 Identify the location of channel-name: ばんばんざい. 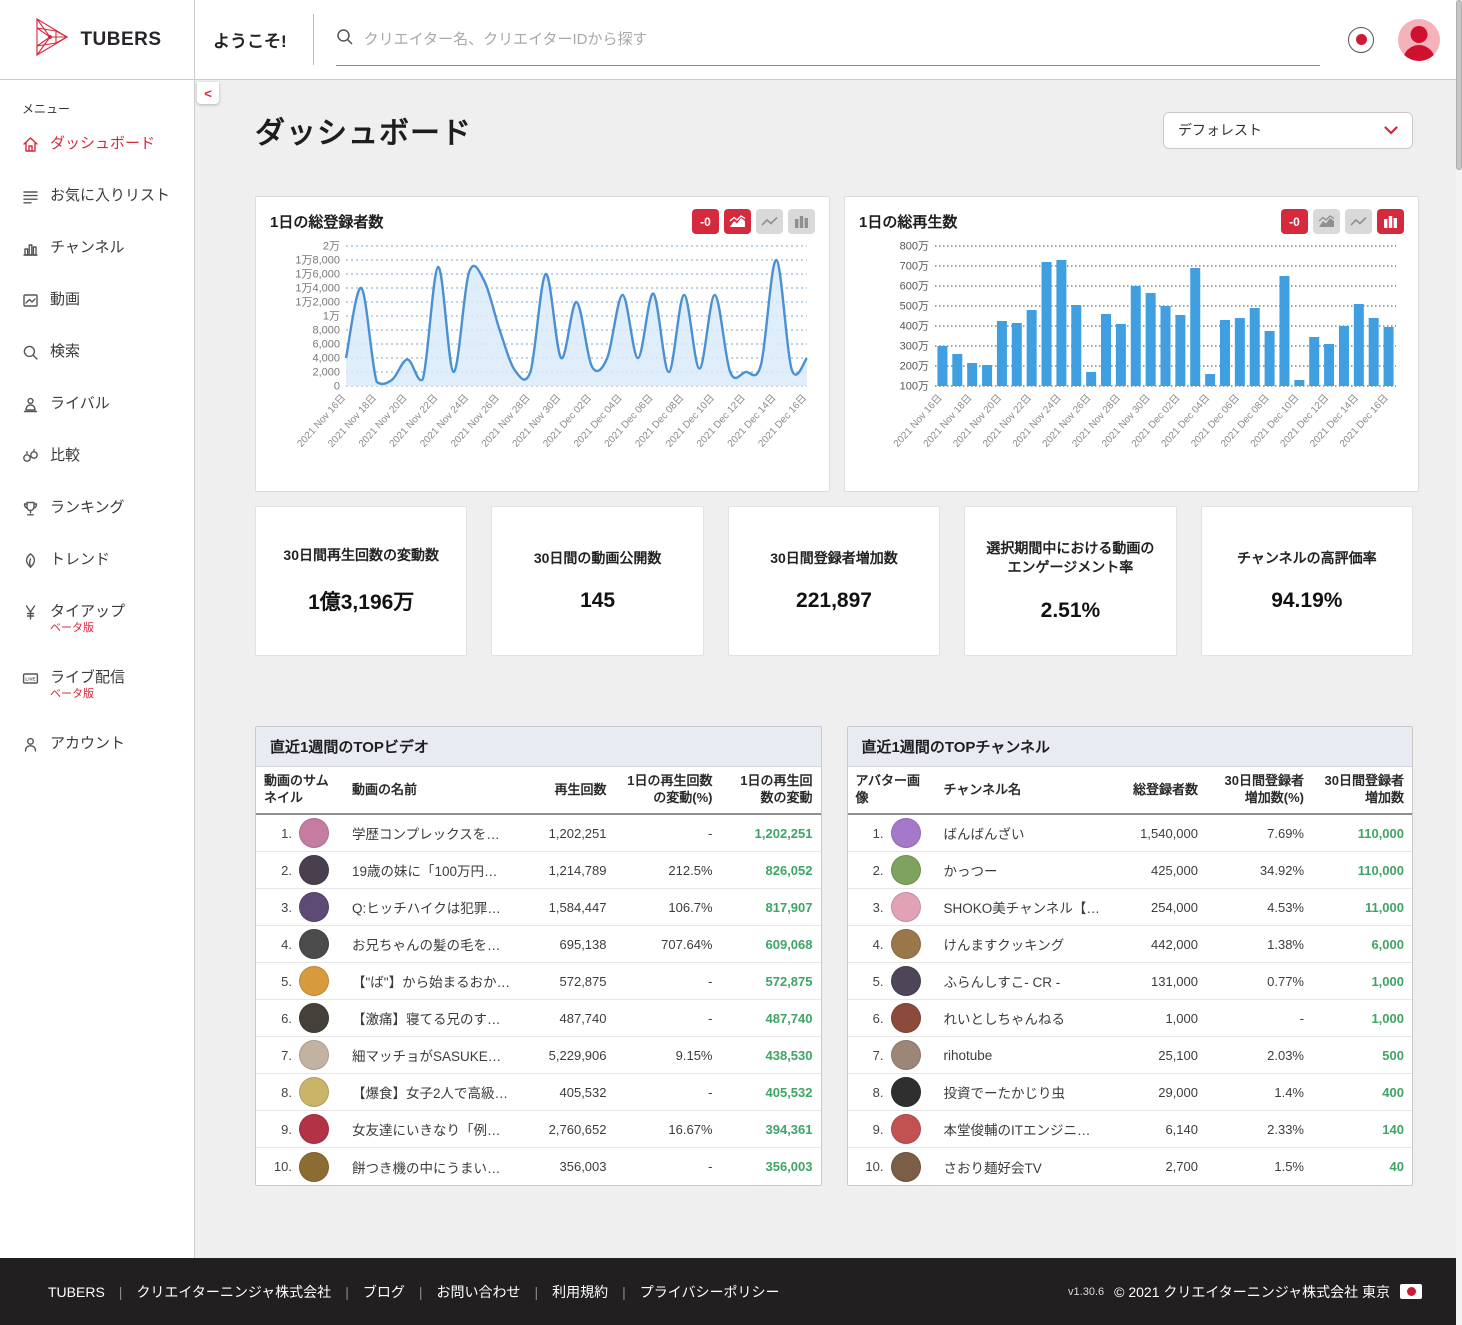
(1023, 833).